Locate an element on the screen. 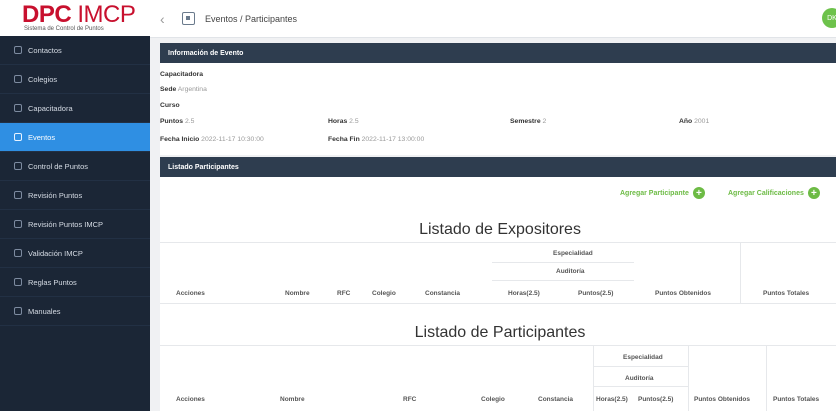 This screenshot has height=411, width=836. semestre-row: Semestre 2 is located at coordinates (528, 121).